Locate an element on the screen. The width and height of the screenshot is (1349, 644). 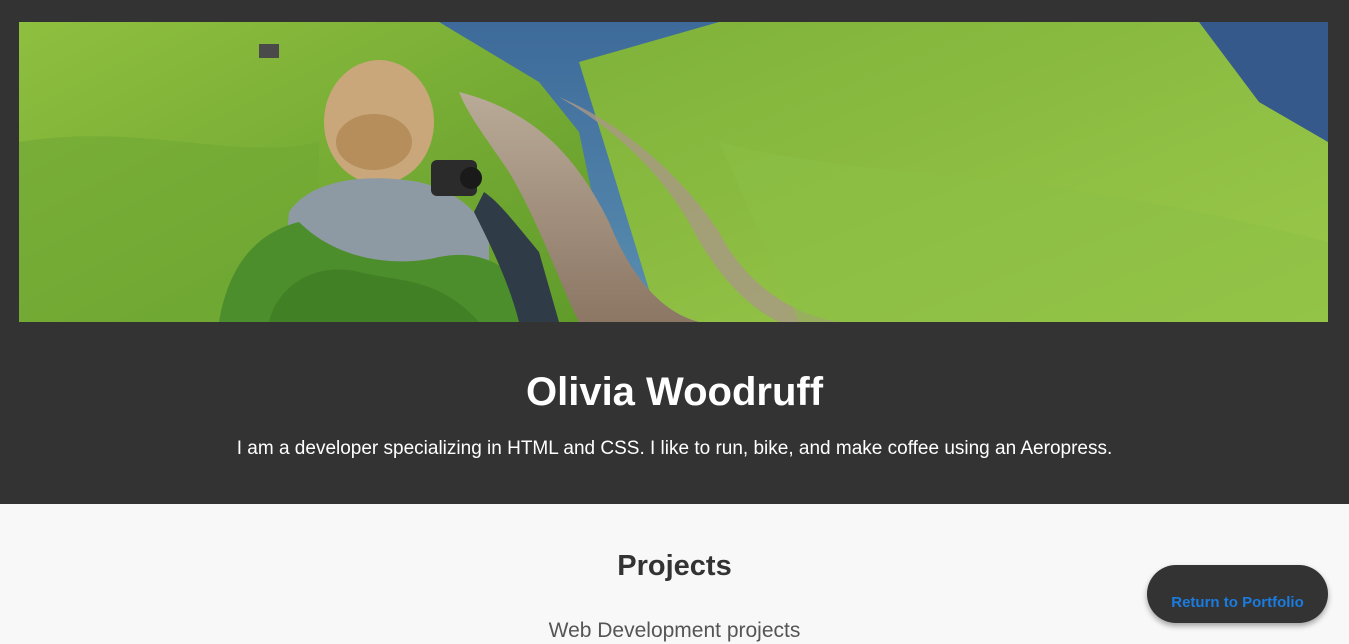
projects-subheading: Web Development projects is located at coordinates (674, 630).